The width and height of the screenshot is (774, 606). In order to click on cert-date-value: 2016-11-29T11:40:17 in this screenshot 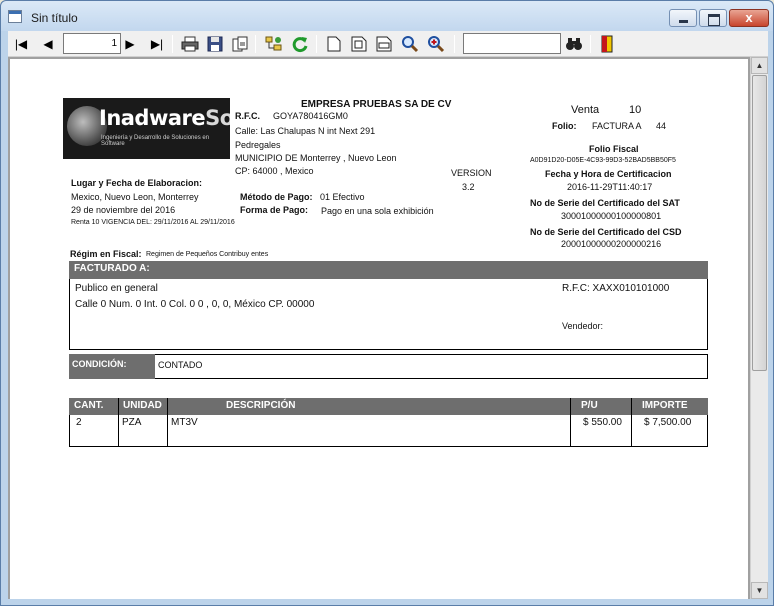, I will do `click(610, 187)`.